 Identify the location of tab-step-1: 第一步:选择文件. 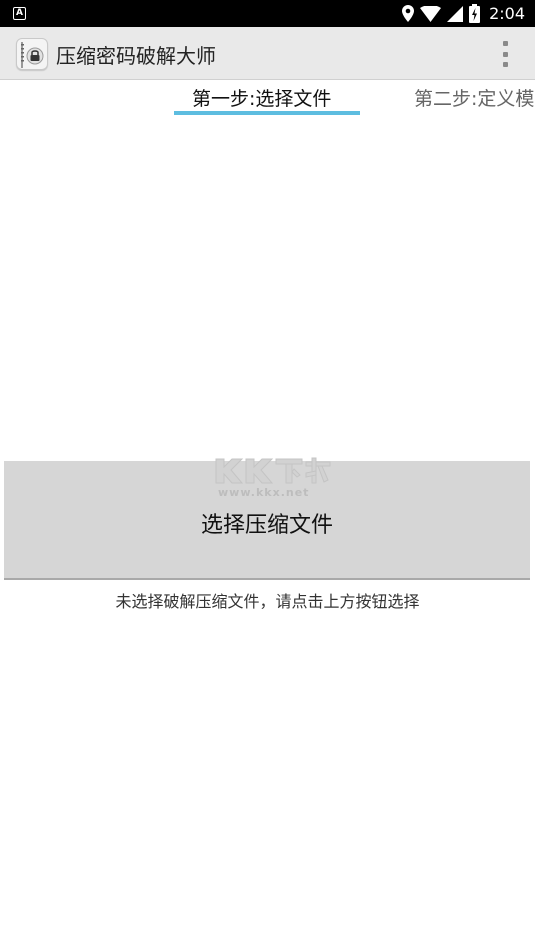
(261, 97).